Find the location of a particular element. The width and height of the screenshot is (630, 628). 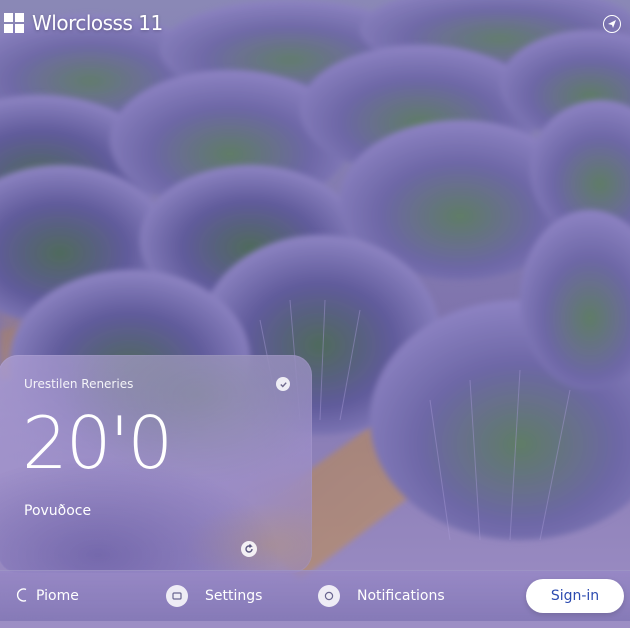

widget-value: 20'0 is located at coordinates (97, 443).